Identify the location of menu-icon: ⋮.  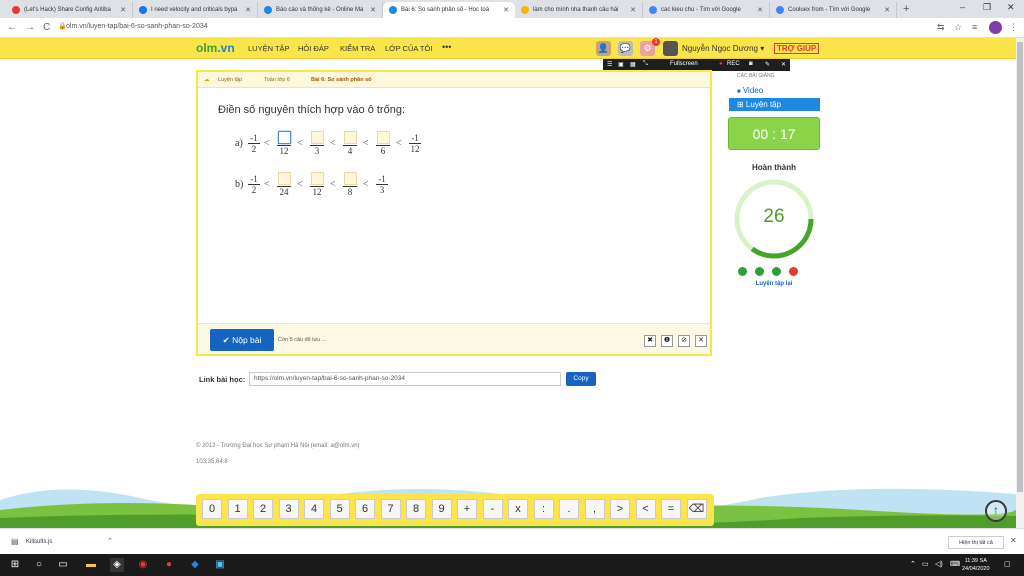
(1013, 27).